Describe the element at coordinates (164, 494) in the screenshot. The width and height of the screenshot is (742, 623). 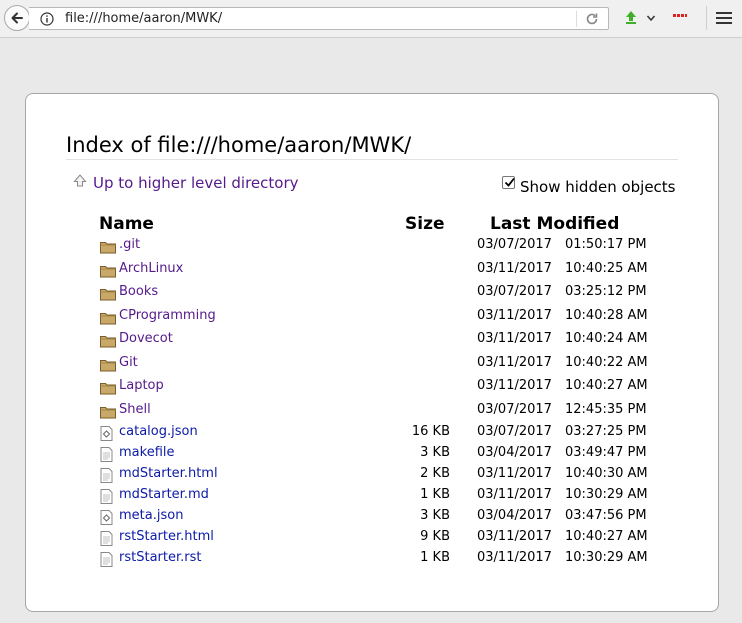
I see `file-name-link: mdStarter.md` at that location.